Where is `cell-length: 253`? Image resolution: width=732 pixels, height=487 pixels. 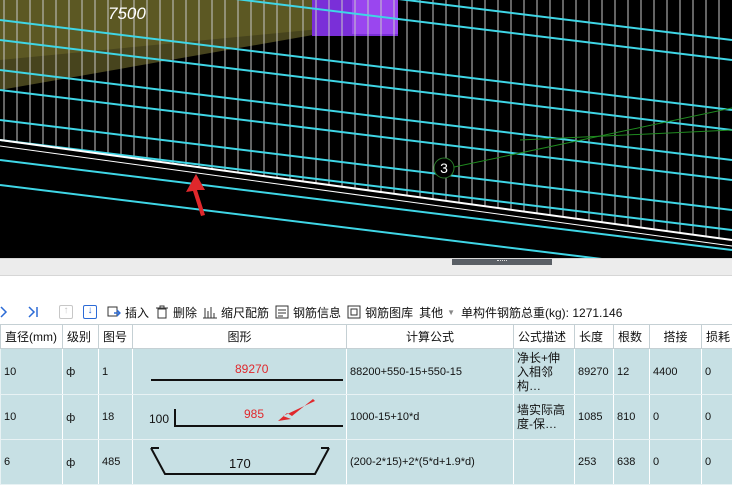 cell-length: 253 is located at coordinates (594, 462).